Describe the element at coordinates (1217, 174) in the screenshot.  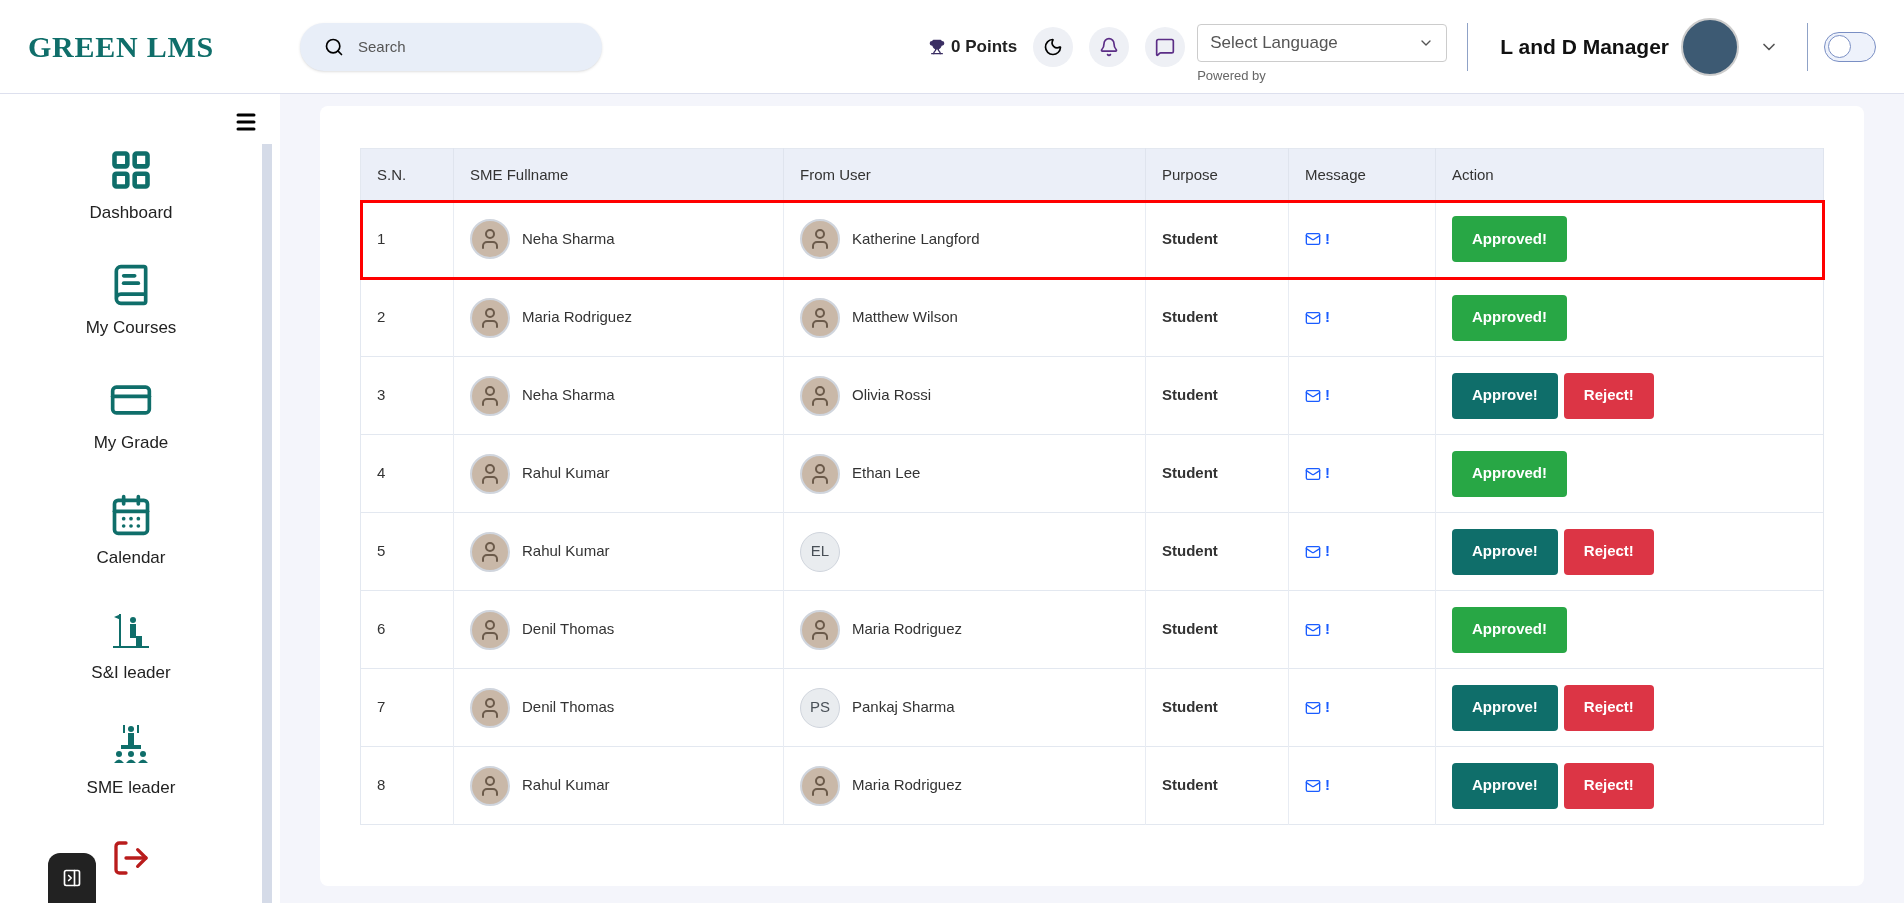
I see `column-header: Purpose` at that location.